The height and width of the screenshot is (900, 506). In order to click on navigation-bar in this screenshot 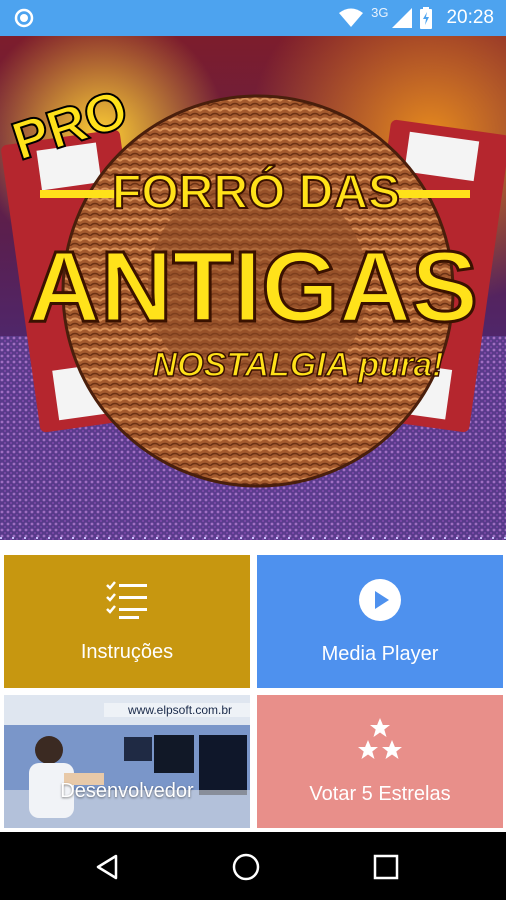, I will do `click(253, 866)`.